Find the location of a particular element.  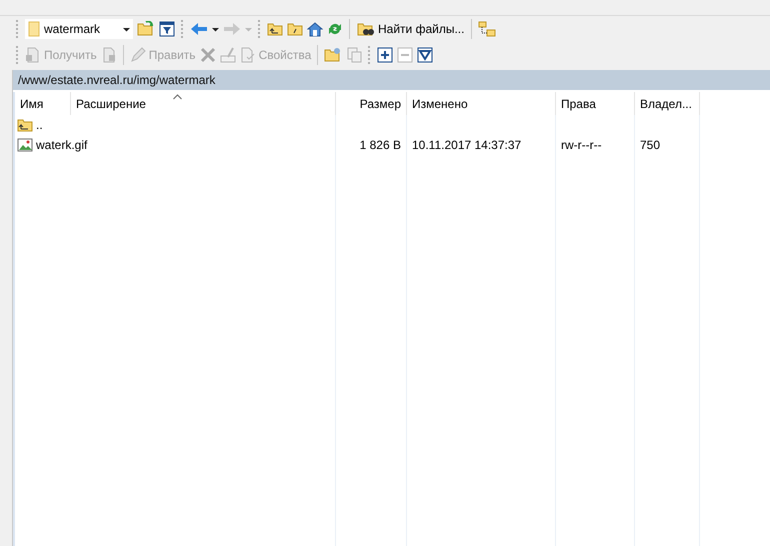

column-header: Изменено is located at coordinates (481, 103).